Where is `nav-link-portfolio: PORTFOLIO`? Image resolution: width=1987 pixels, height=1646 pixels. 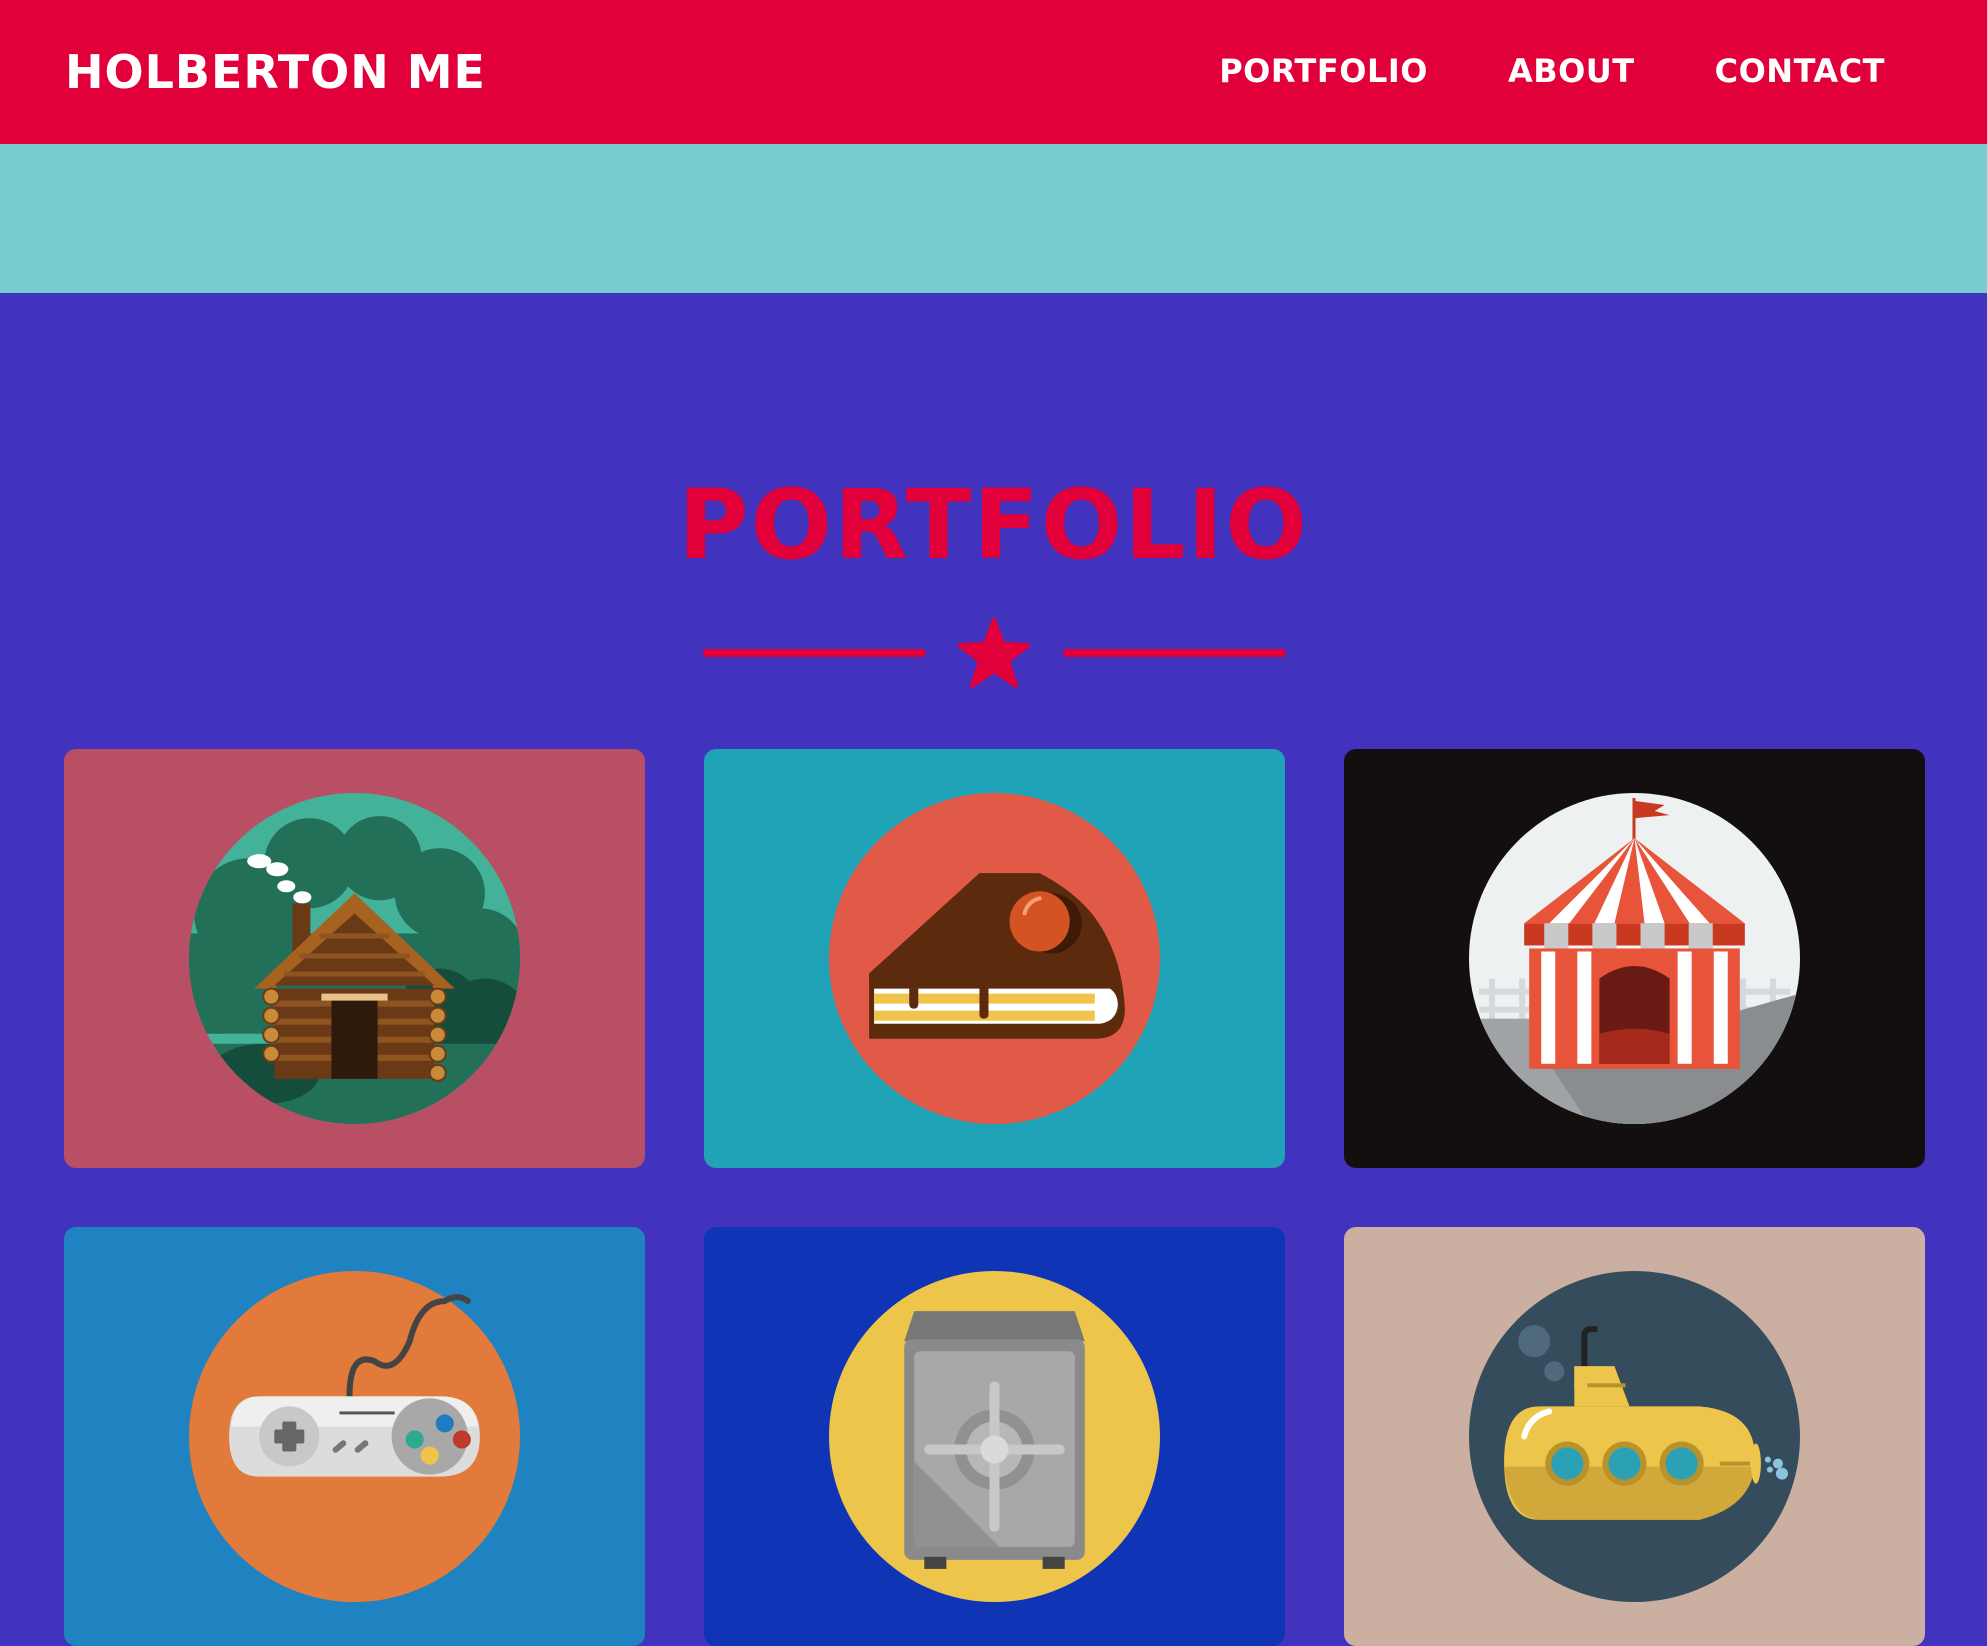 nav-link-portfolio: PORTFOLIO is located at coordinates (1323, 71).